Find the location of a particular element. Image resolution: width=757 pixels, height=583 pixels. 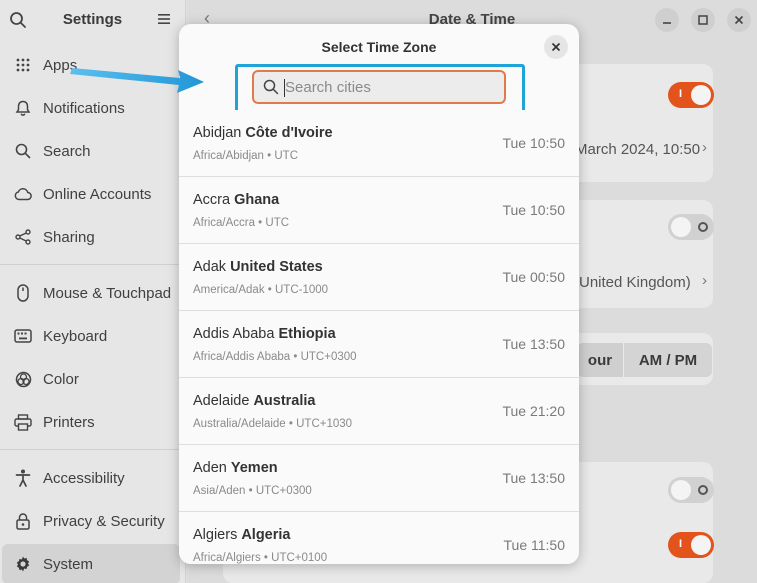

local-time: Tue 00:50 is located at coordinates (533, 277).